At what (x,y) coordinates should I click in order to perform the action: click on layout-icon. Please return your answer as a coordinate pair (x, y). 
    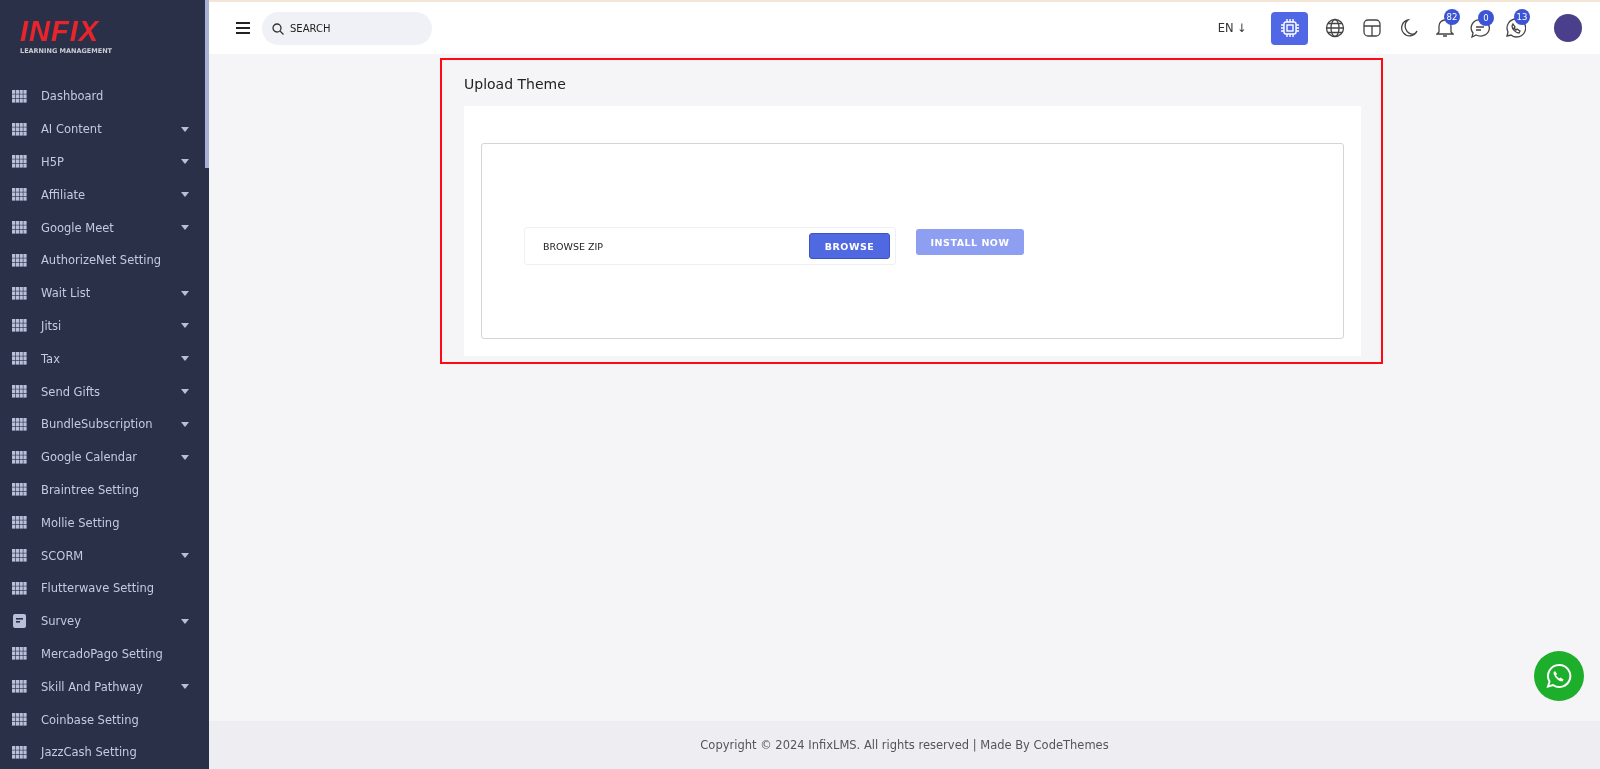
    Looking at the image, I should click on (1372, 28).